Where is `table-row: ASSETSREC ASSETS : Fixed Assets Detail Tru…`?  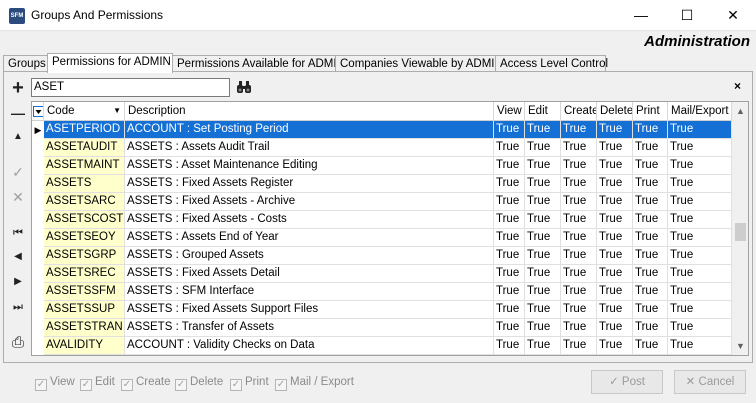 table-row: ASSETSREC ASSETS : Fixed Assets Detail Tru… is located at coordinates (382, 274).